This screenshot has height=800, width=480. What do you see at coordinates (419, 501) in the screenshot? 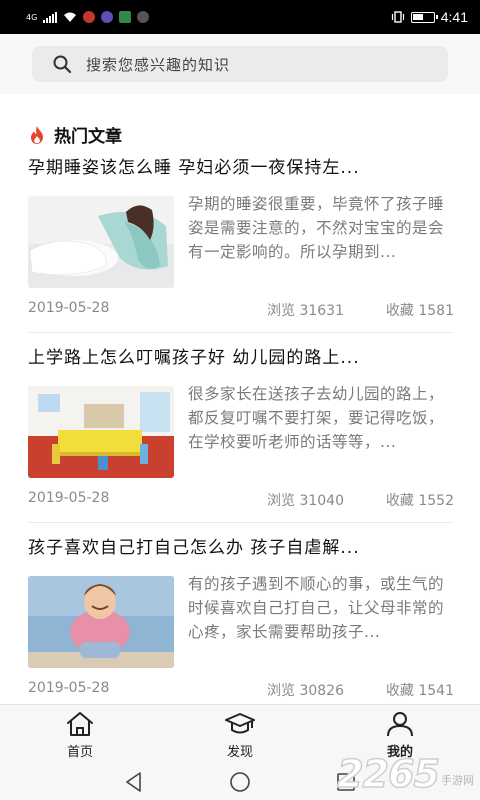
I see `article-favorites: 收藏 1552` at bounding box center [419, 501].